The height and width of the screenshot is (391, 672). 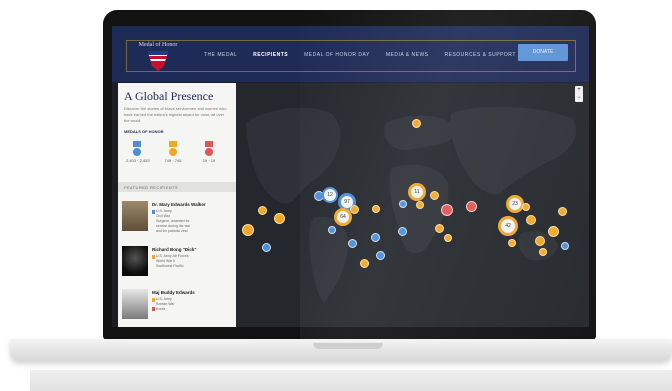 What do you see at coordinates (169, 96) in the screenshot?
I see `page-title: A Global Presence` at bounding box center [169, 96].